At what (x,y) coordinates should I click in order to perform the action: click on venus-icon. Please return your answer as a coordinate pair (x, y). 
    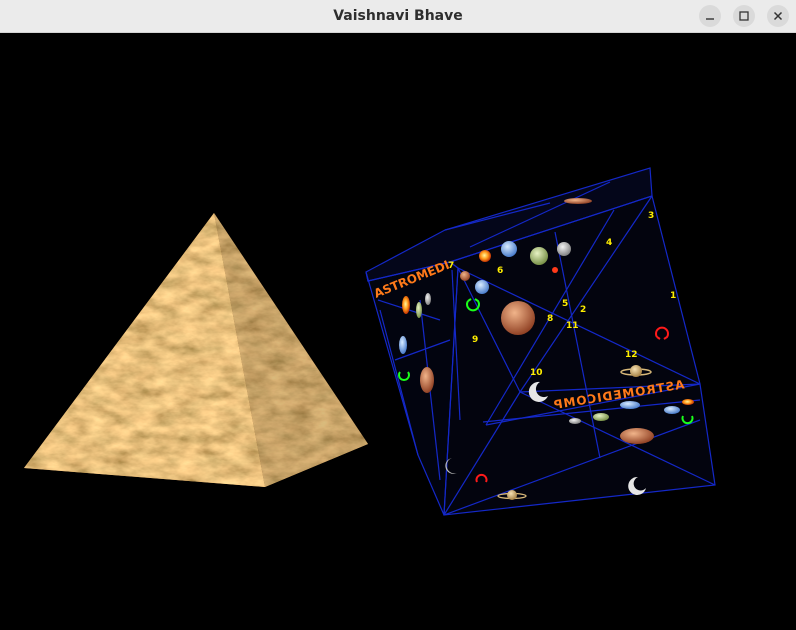
    Looking at the image, I should click on (465, 276).